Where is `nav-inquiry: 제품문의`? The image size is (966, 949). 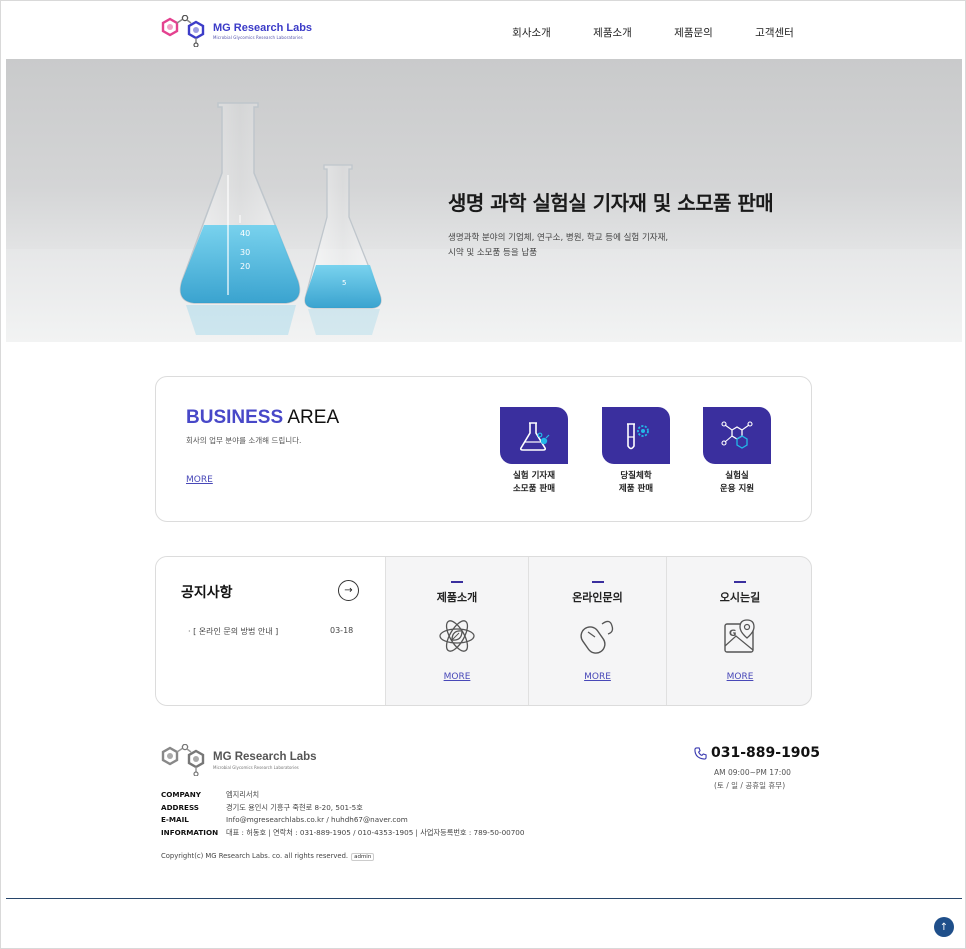 nav-inquiry: 제품문의 is located at coordinates (693, 32).